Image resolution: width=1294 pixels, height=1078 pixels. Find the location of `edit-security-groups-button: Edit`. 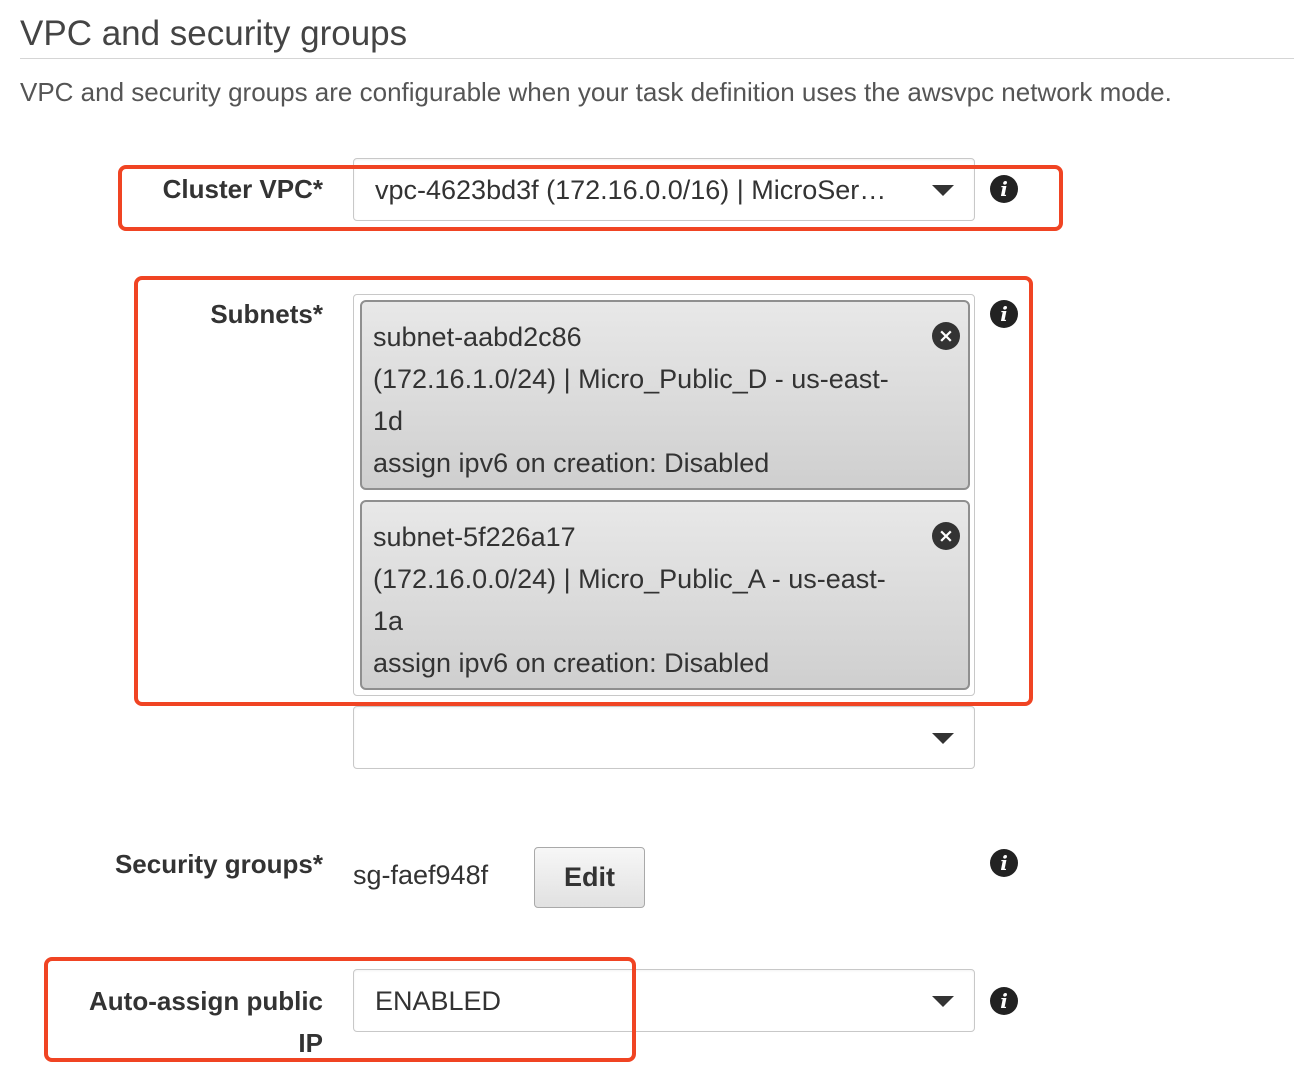

edit-security-groups-button: Edit is located at coordinates (589, 877).